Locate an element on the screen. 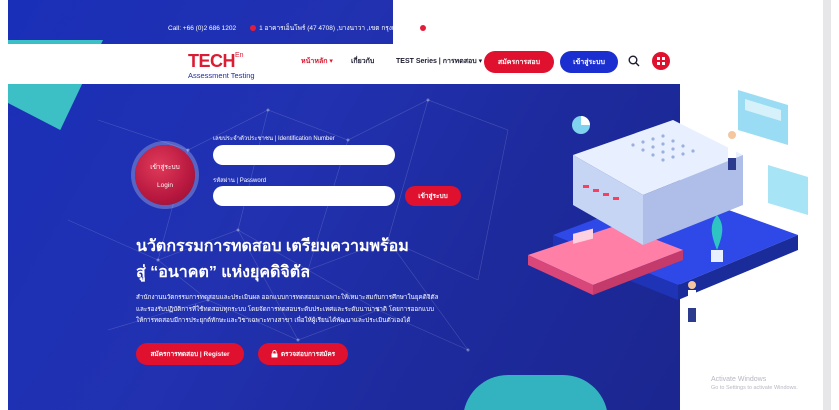  check-registration-button: ตรวจสอบการสมัคร is located at coordinates (303, 354).